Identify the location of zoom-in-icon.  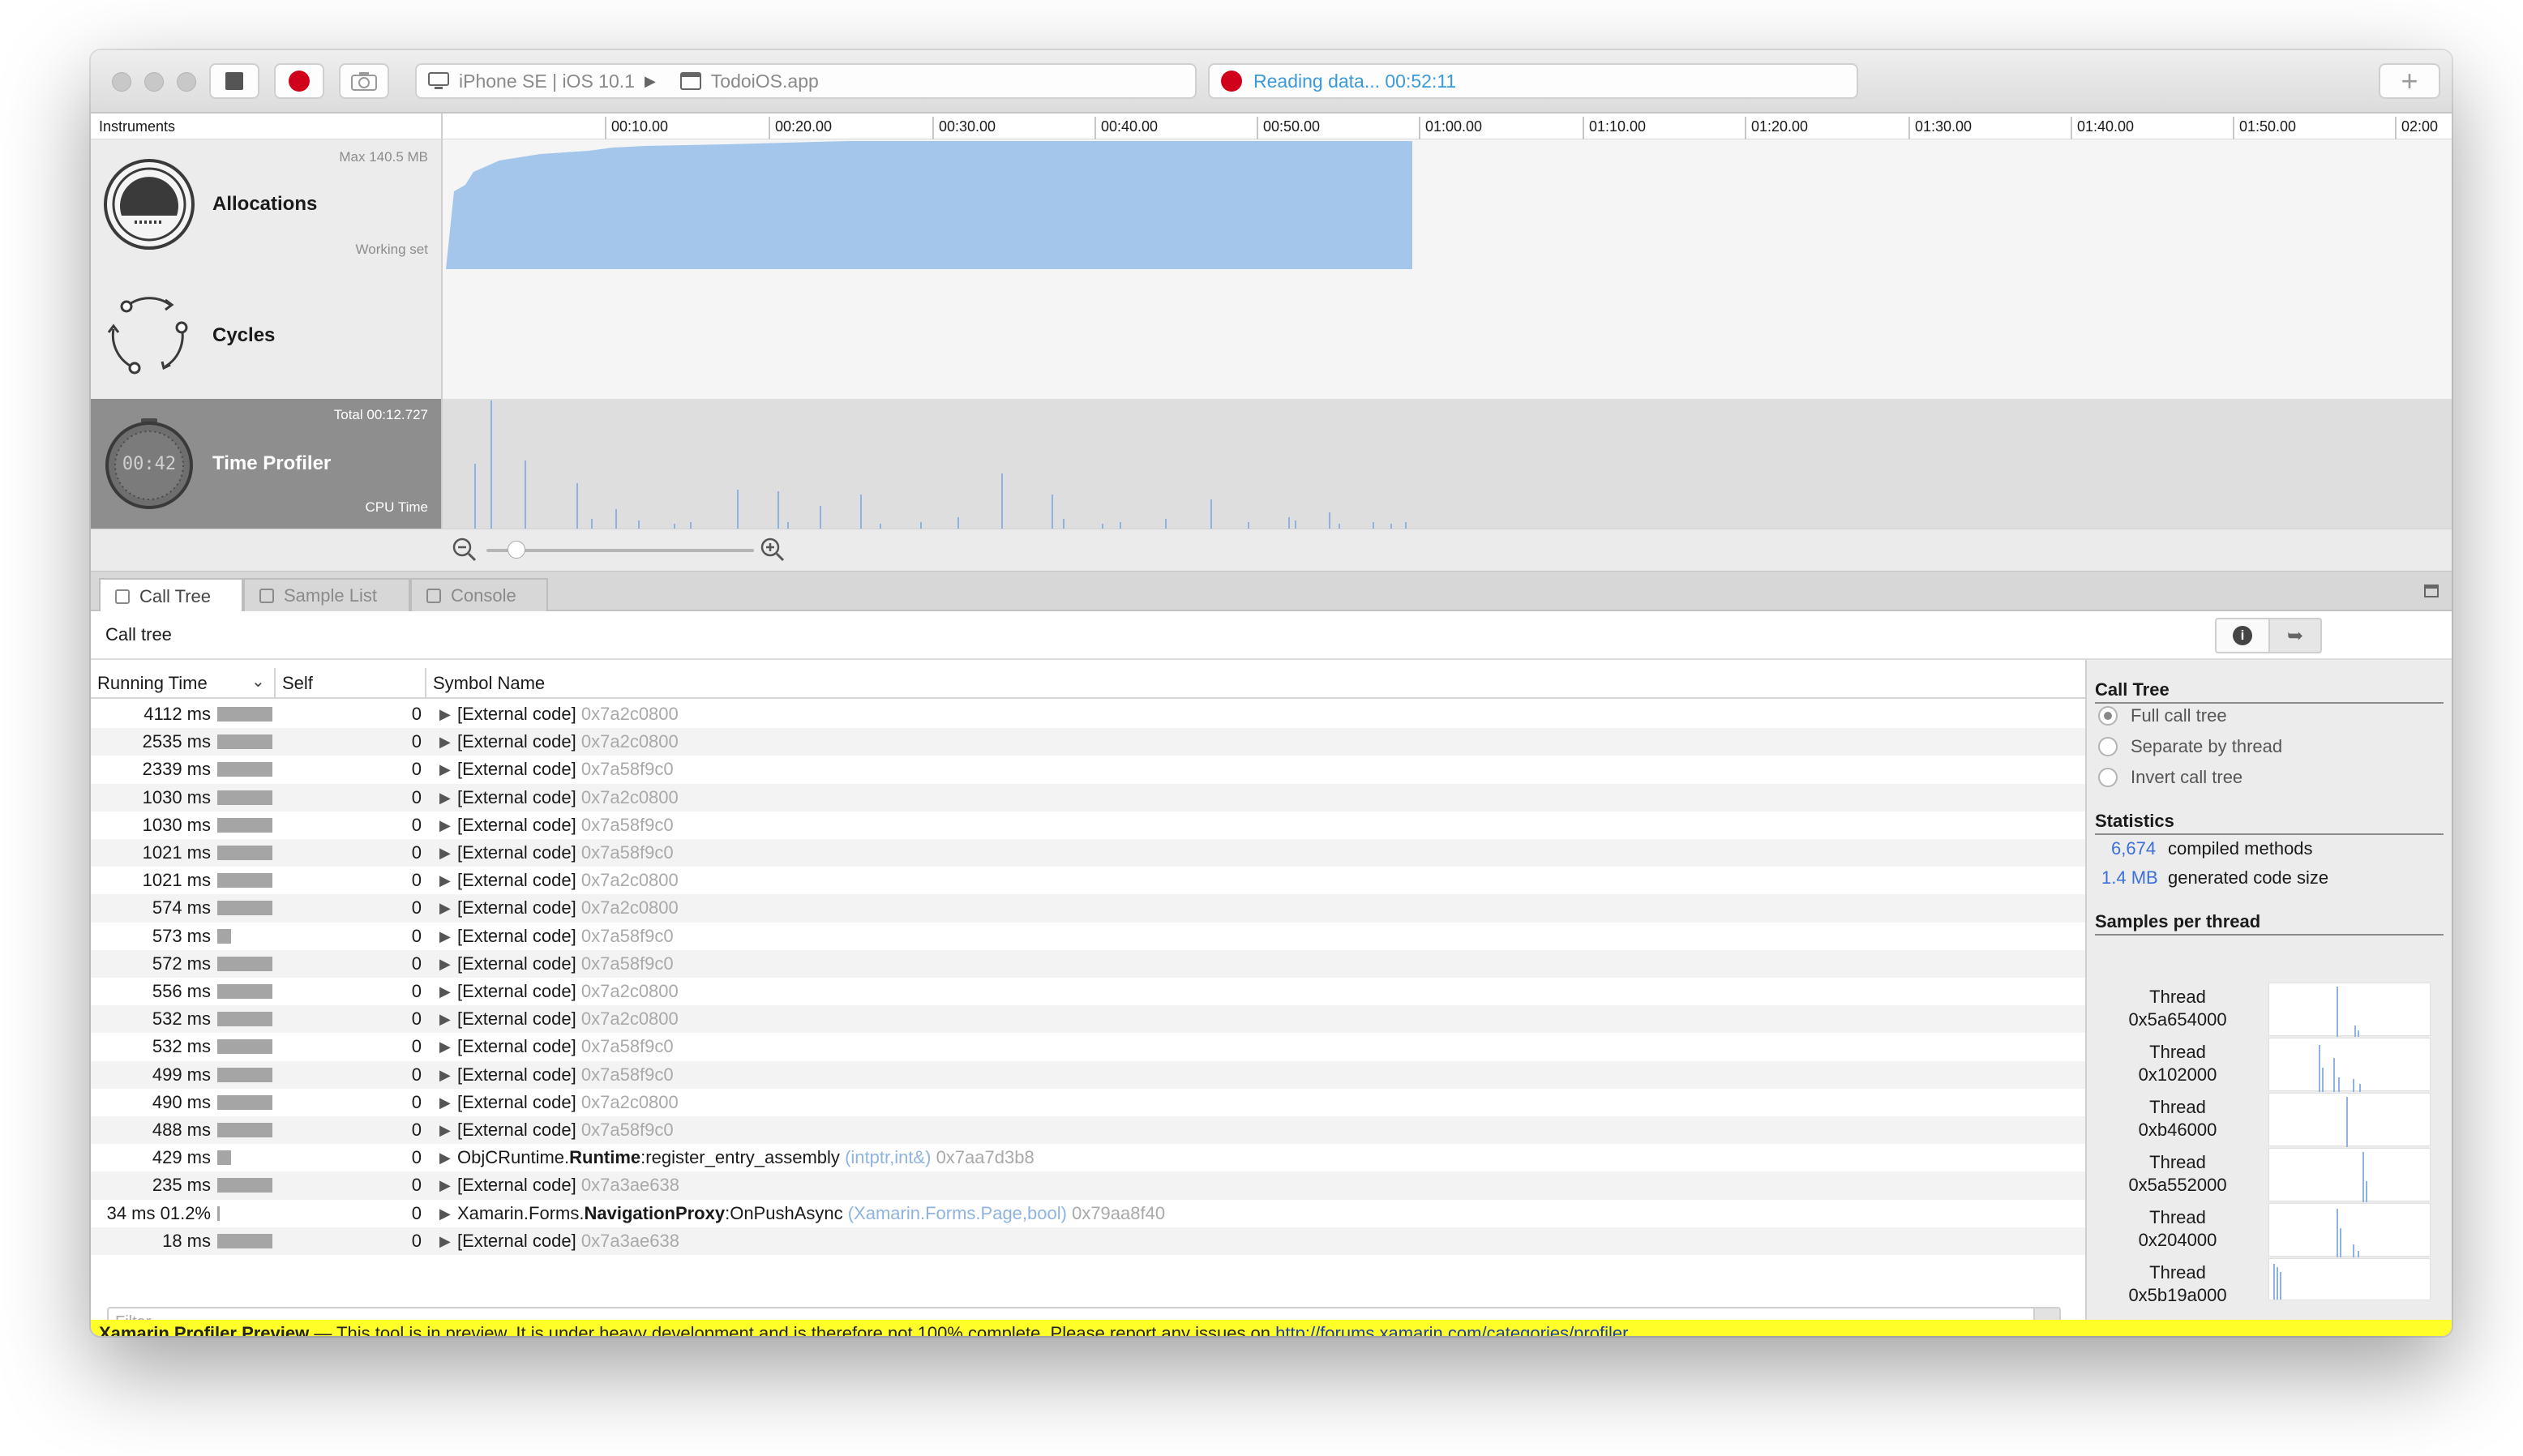
(773, 550).